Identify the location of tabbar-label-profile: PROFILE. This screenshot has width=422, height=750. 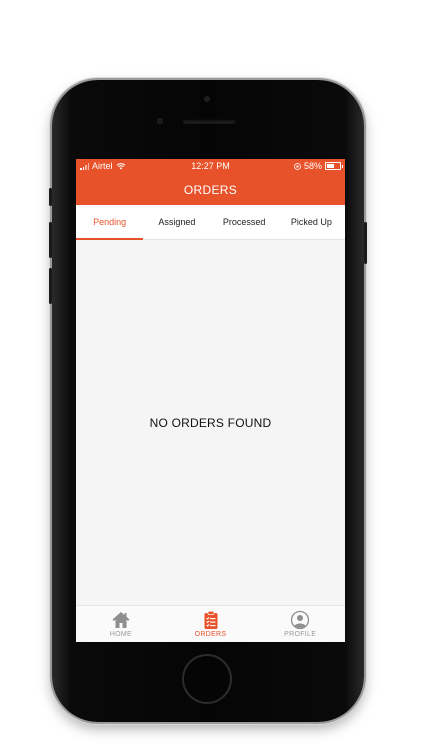
(300, 634).